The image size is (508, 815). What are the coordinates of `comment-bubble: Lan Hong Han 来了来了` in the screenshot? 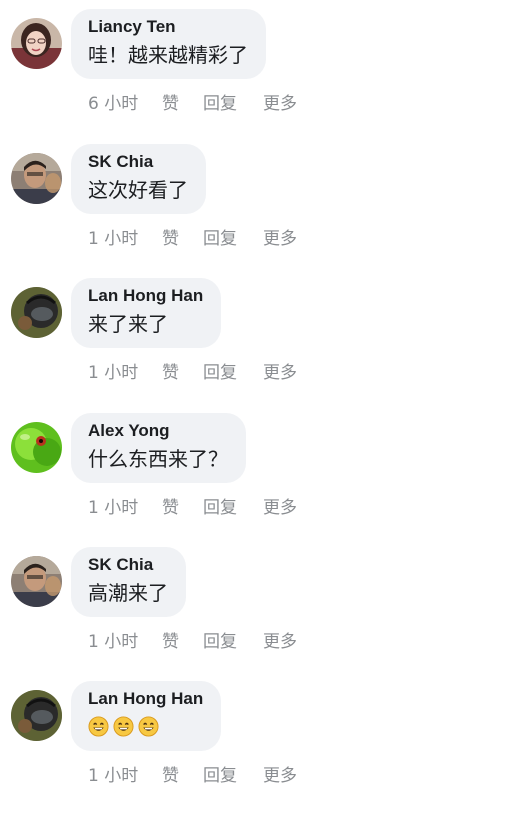 It's located at (146, 313).